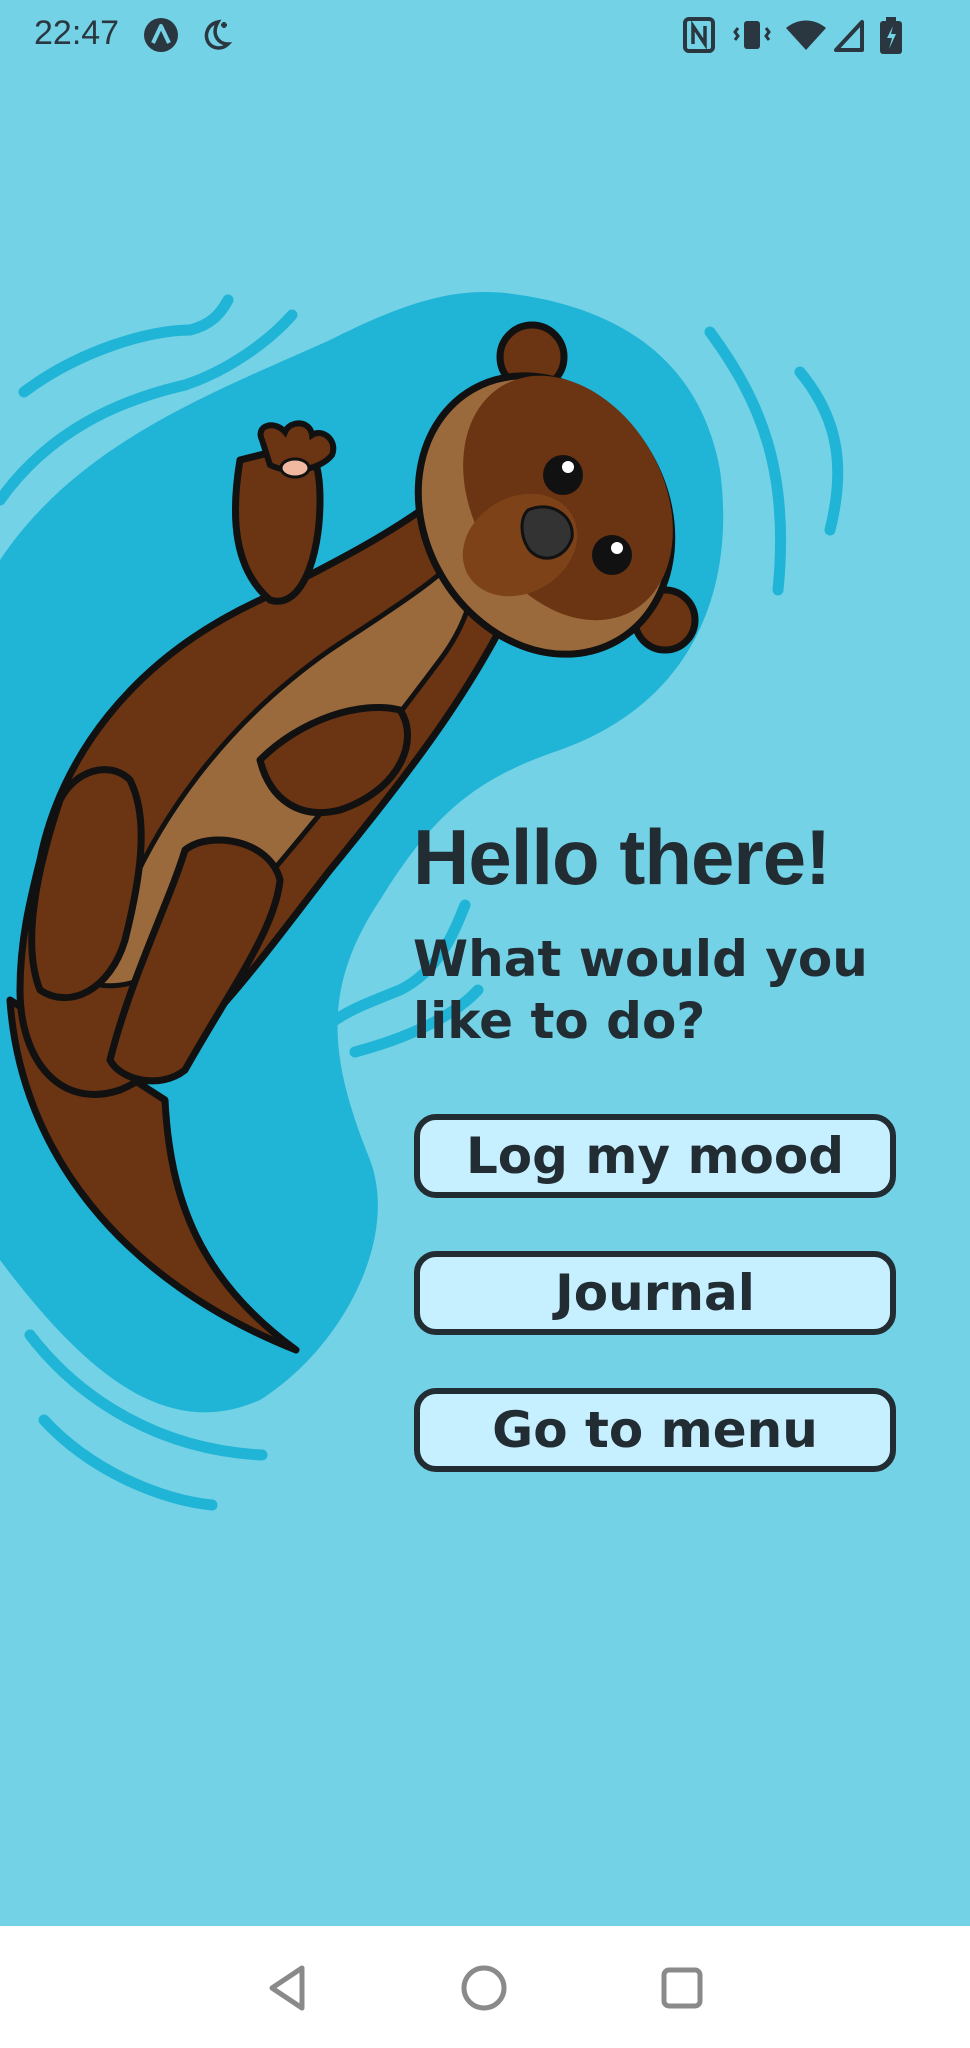  Describe the element at coordinates (640, 990) in the screenshot. I see `prompt-text: What would you like to do?` at that location.